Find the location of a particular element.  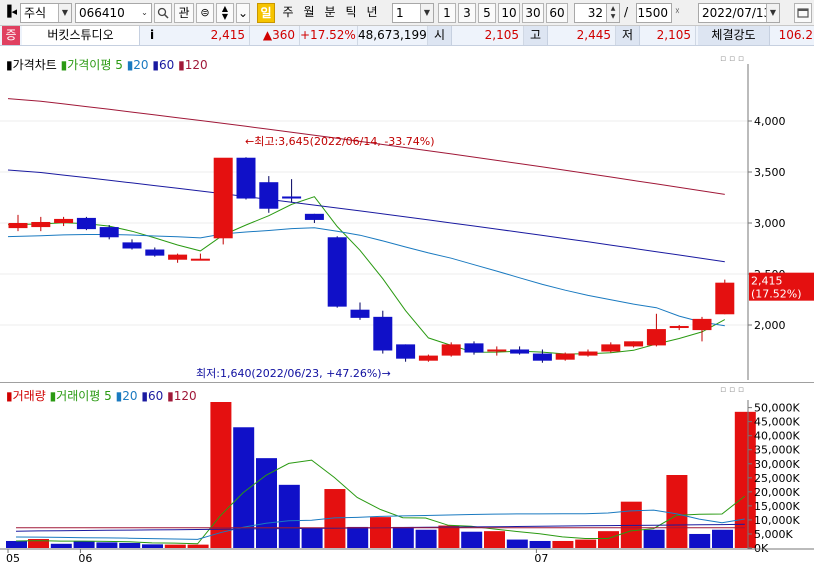

volume-tick-label: 25,000K is located at coordinates (777, 478).